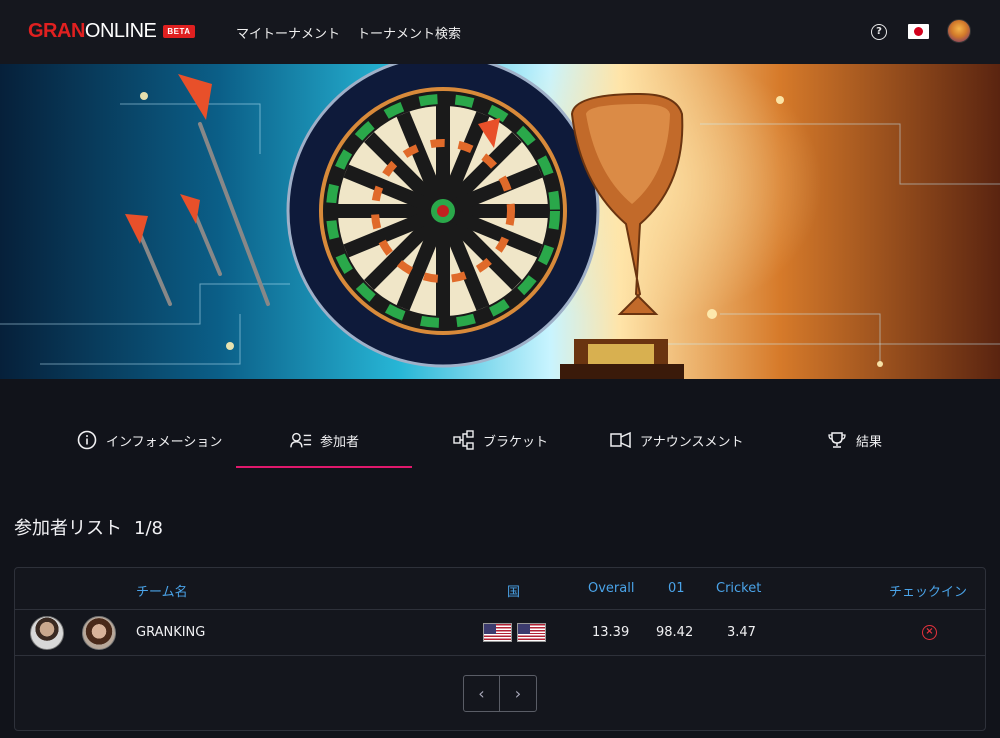  I want to click on column-team-name: チーム名, so click(162, 590).